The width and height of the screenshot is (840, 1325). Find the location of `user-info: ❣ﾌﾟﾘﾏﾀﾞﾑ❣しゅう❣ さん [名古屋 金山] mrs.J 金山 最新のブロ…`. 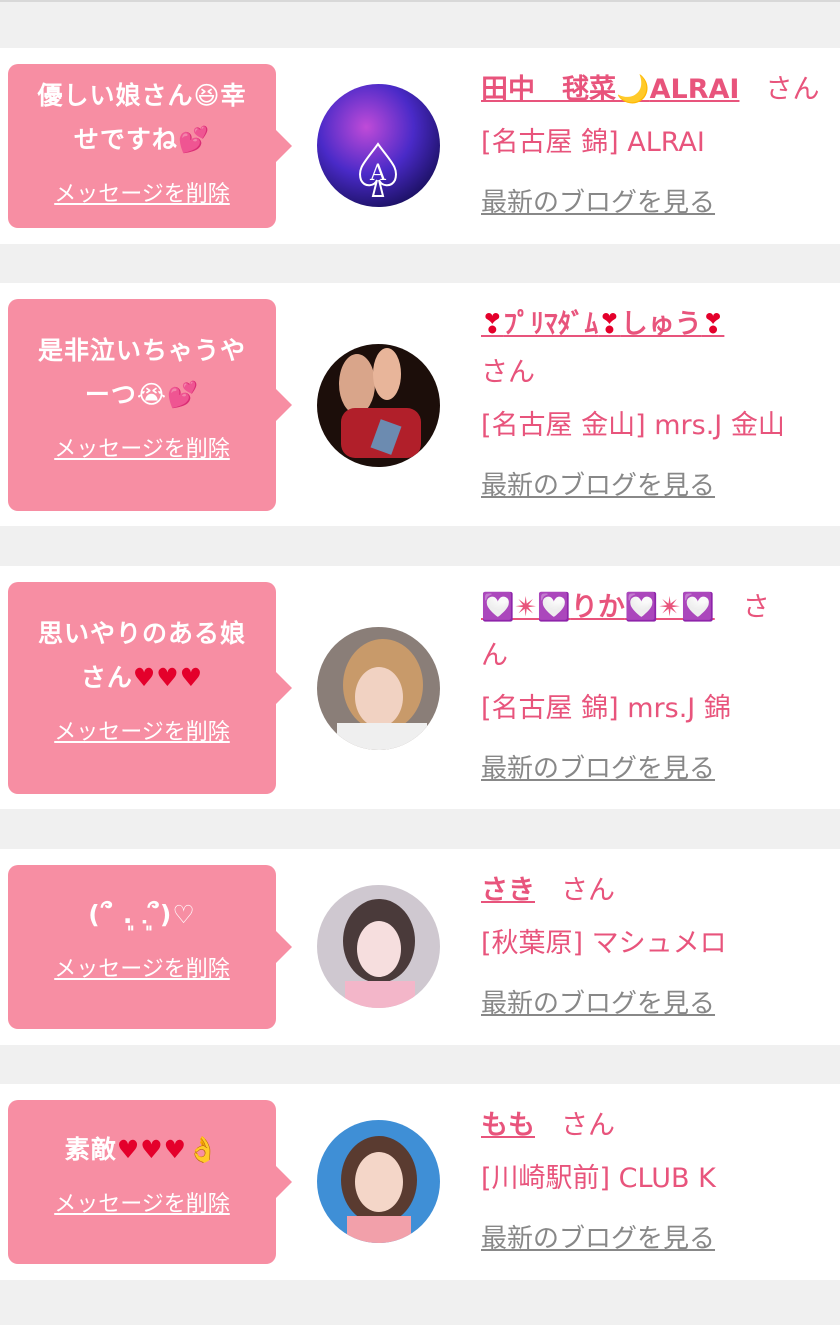

user-info: ❣ﾌﾟﾘﾏﾀﾞﾑ❣しゅう❣ さん [名古屋 金山] mrs.J 金山 最新のブロ… is located at coordinates (660, 401).